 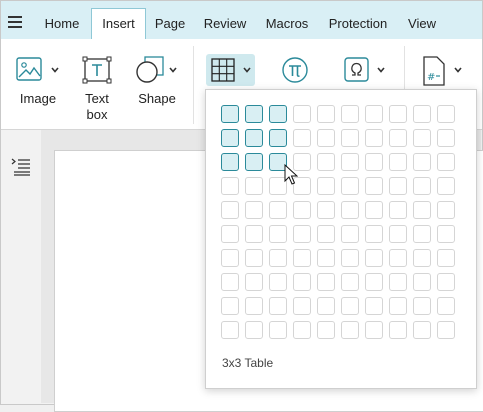 I want to click on outline-icon, so click(x=21, y=167).